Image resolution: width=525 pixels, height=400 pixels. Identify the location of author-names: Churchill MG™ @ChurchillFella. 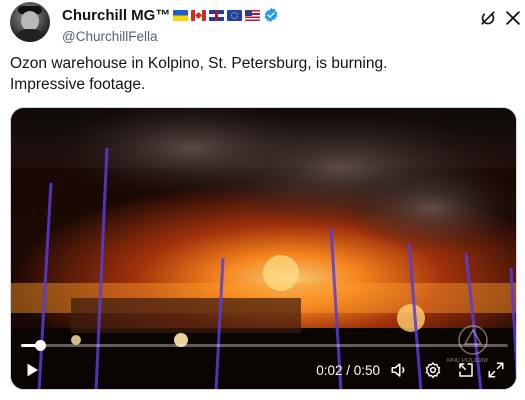
(170, 24).